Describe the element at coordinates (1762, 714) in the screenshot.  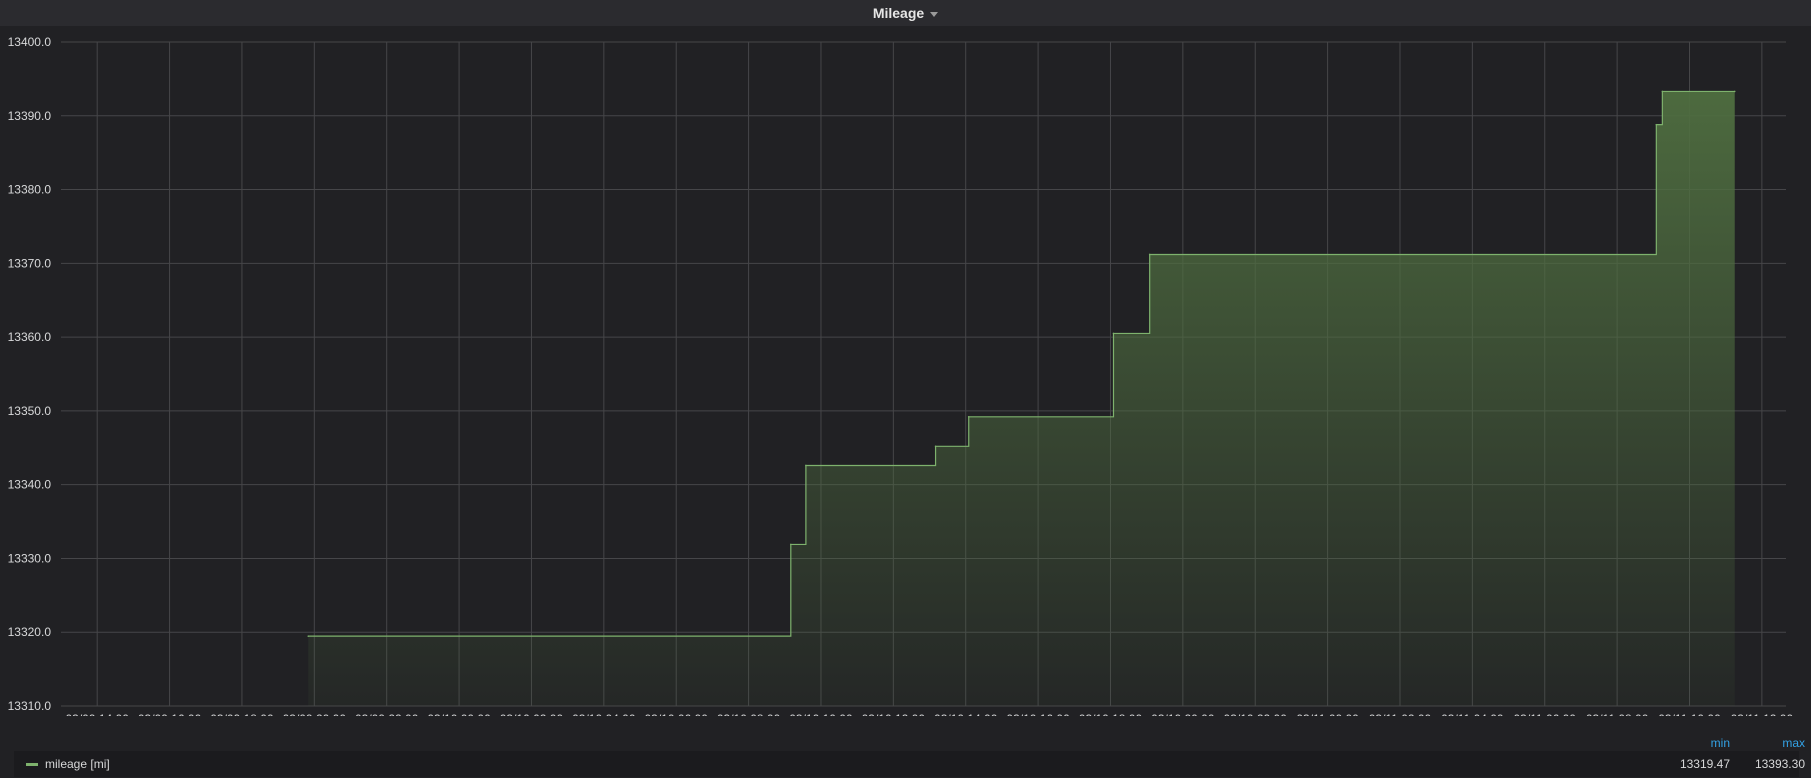
I see `x-tick-label: 03/11 12:00` at that location.